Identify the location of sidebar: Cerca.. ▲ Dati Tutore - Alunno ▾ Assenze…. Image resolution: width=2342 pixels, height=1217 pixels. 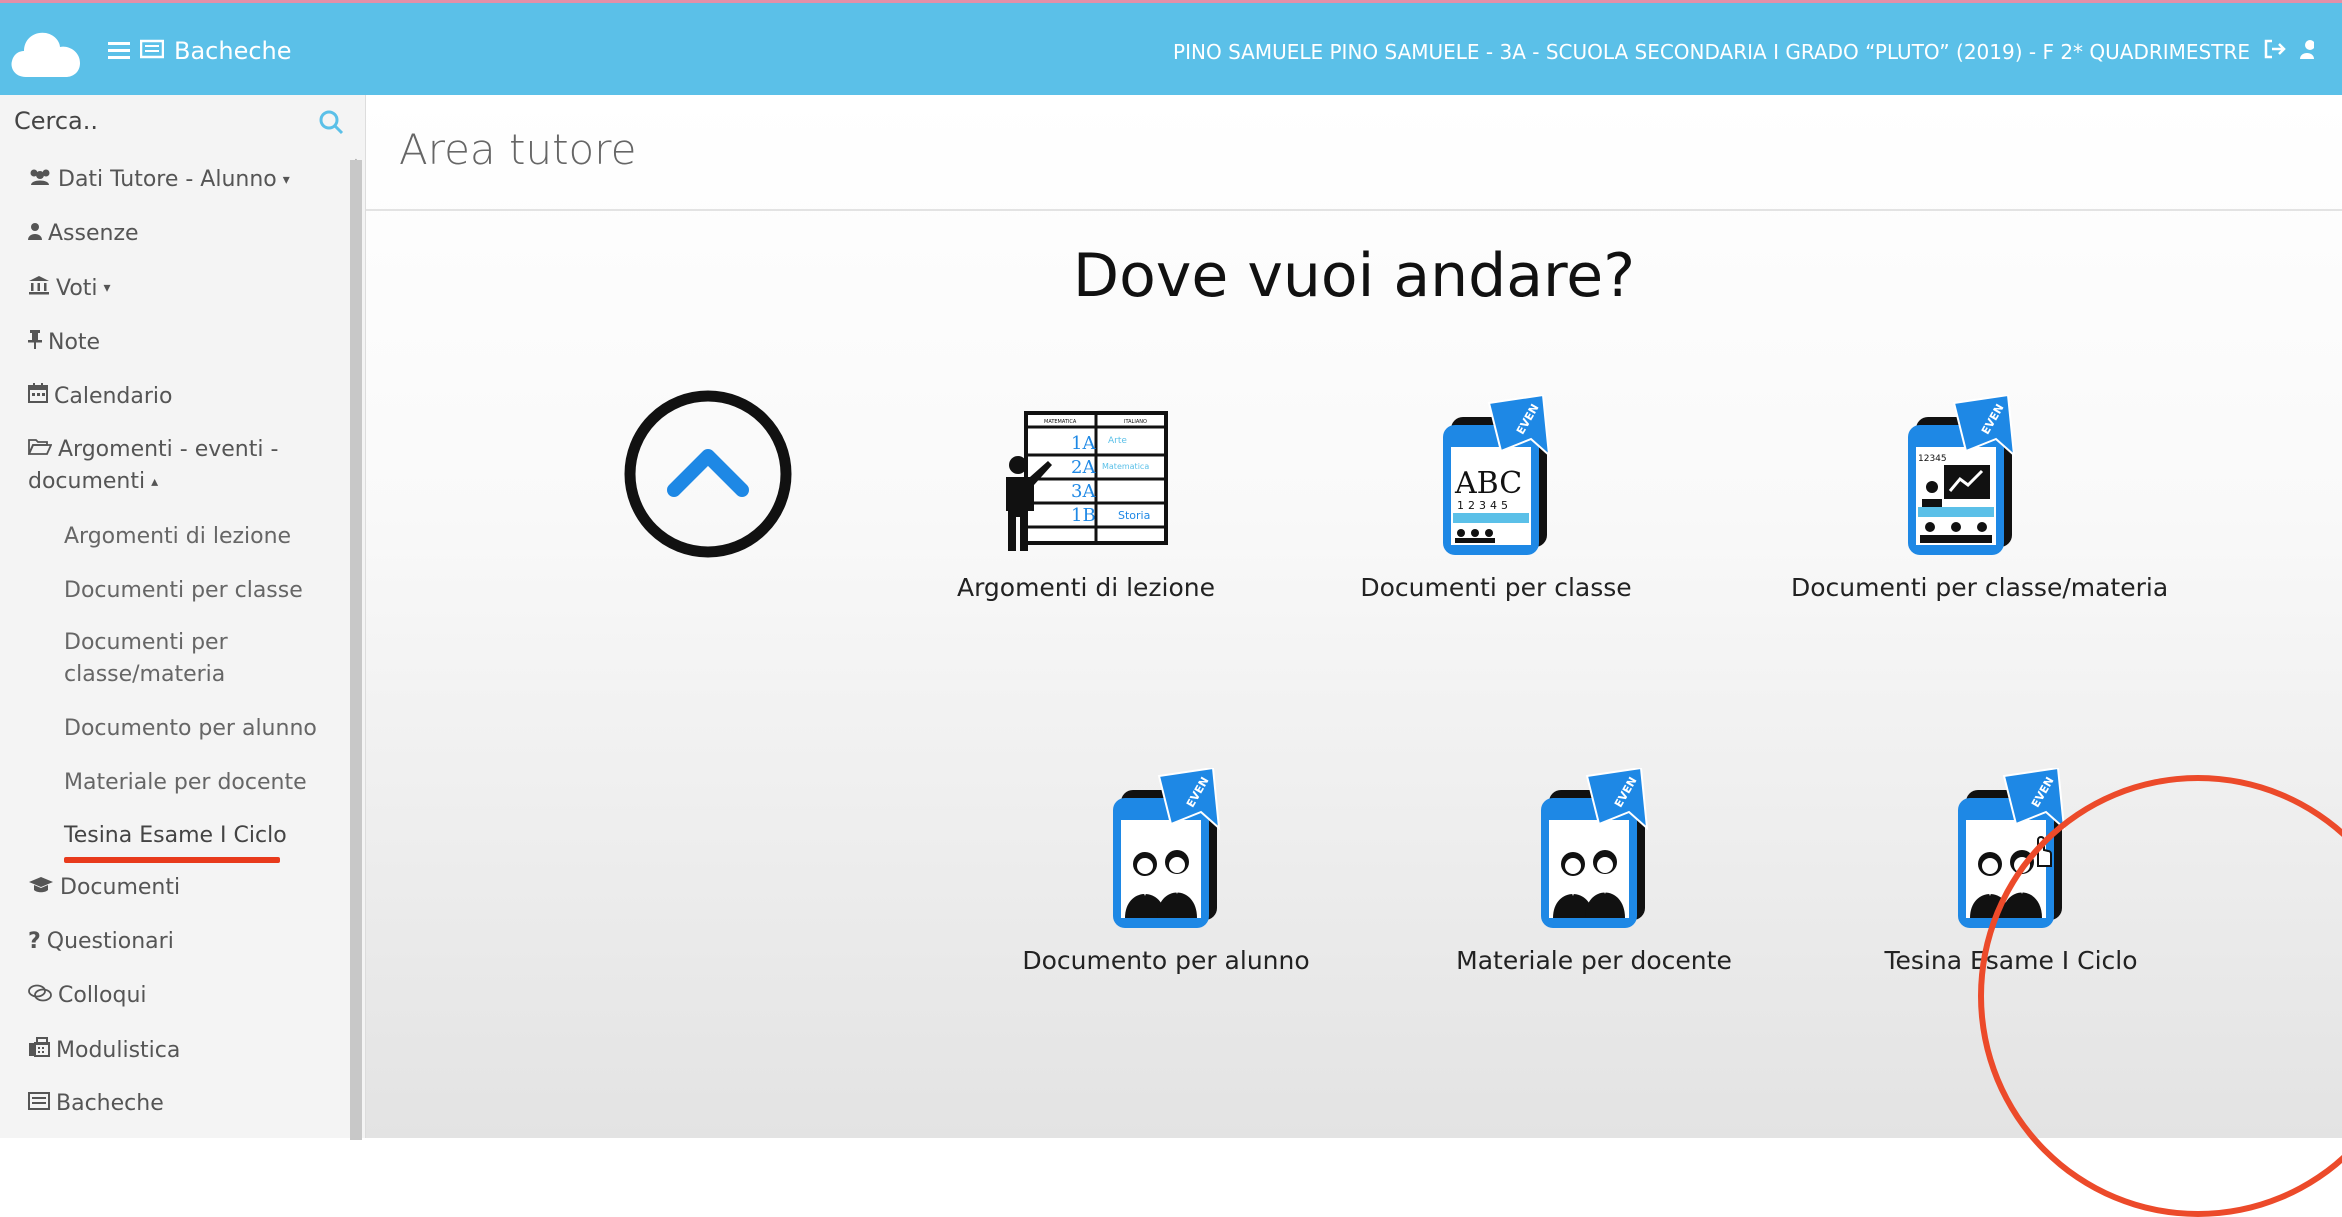
(183, 617).